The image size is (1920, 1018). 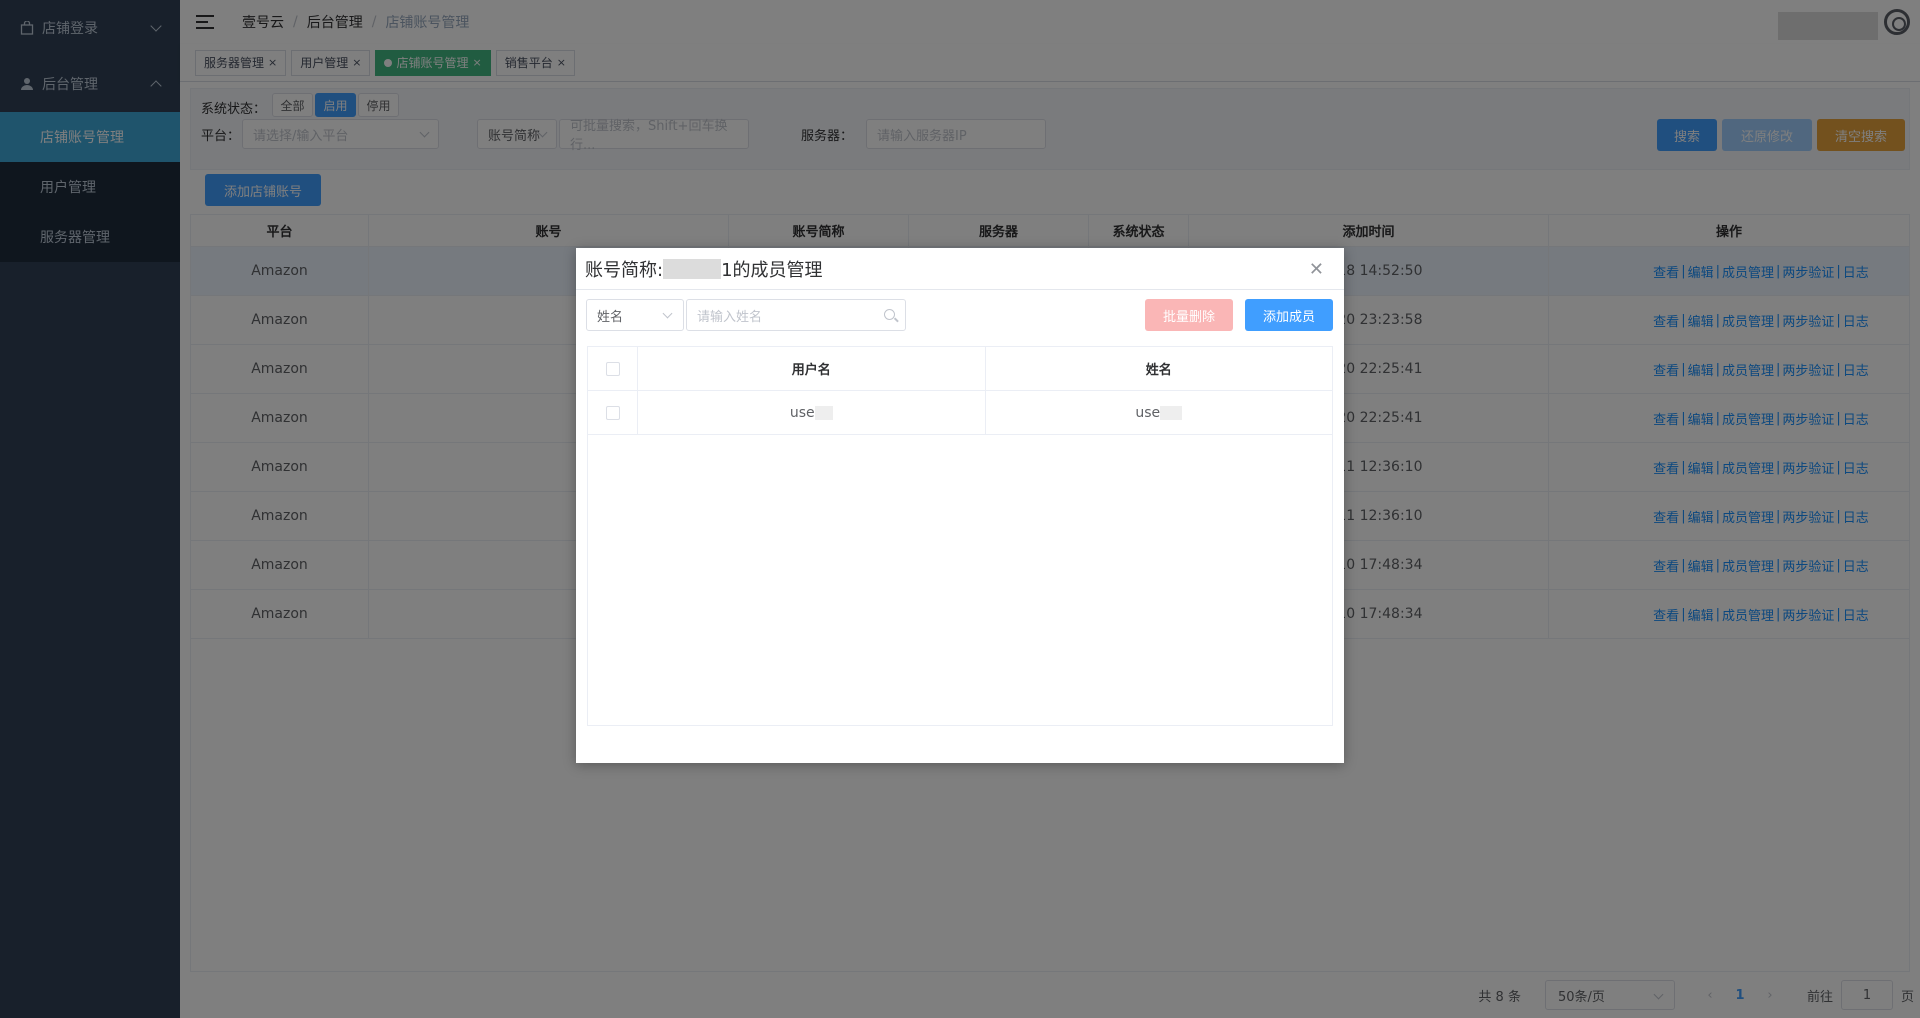 I want to click on close-icon: ✕, so click(x=1316, y=269).